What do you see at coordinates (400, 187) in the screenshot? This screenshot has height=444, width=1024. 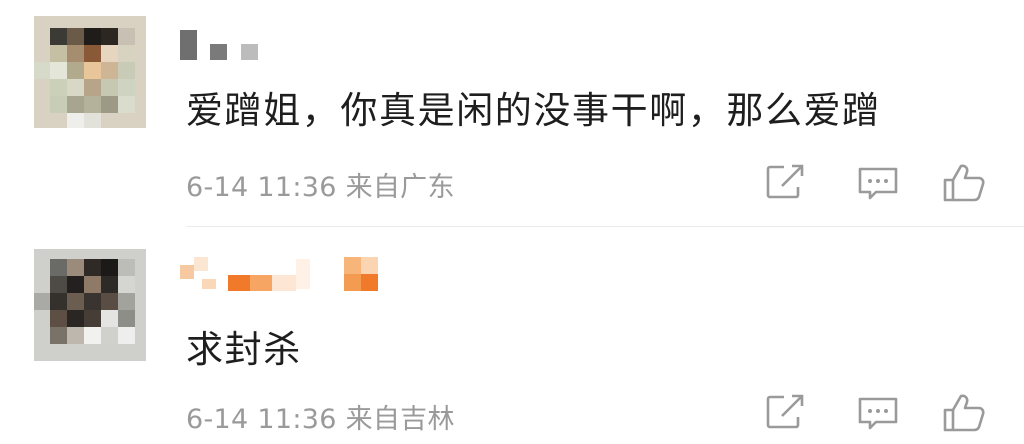 I see `comment-location: 来自广东` at bounding box center [400, 187].